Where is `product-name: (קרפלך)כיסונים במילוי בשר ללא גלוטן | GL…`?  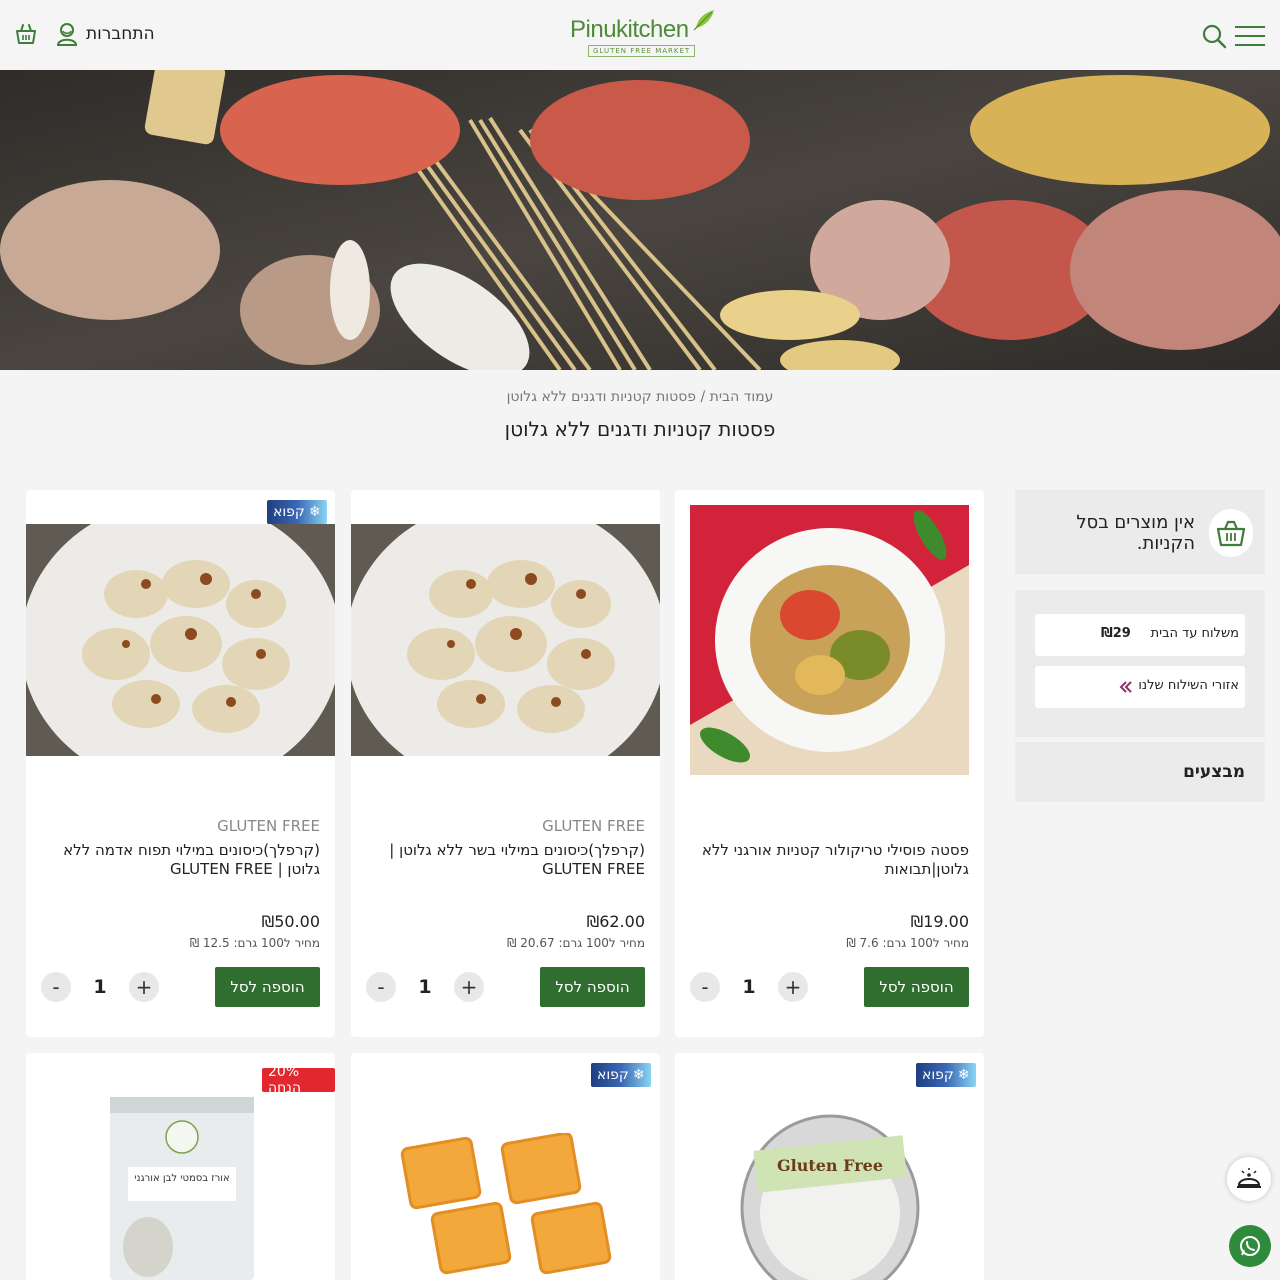 product-name: (קרפלך)כיסונים במילוי בשר ללא גלוטן | GL… is located at coordinates (505, 860).